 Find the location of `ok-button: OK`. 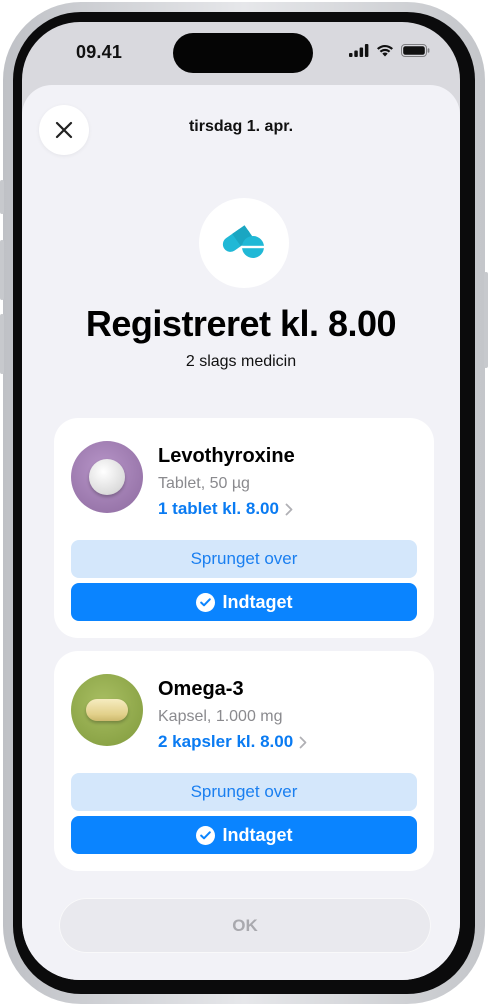

ok-button: OK is located at coordinates (245, 925).